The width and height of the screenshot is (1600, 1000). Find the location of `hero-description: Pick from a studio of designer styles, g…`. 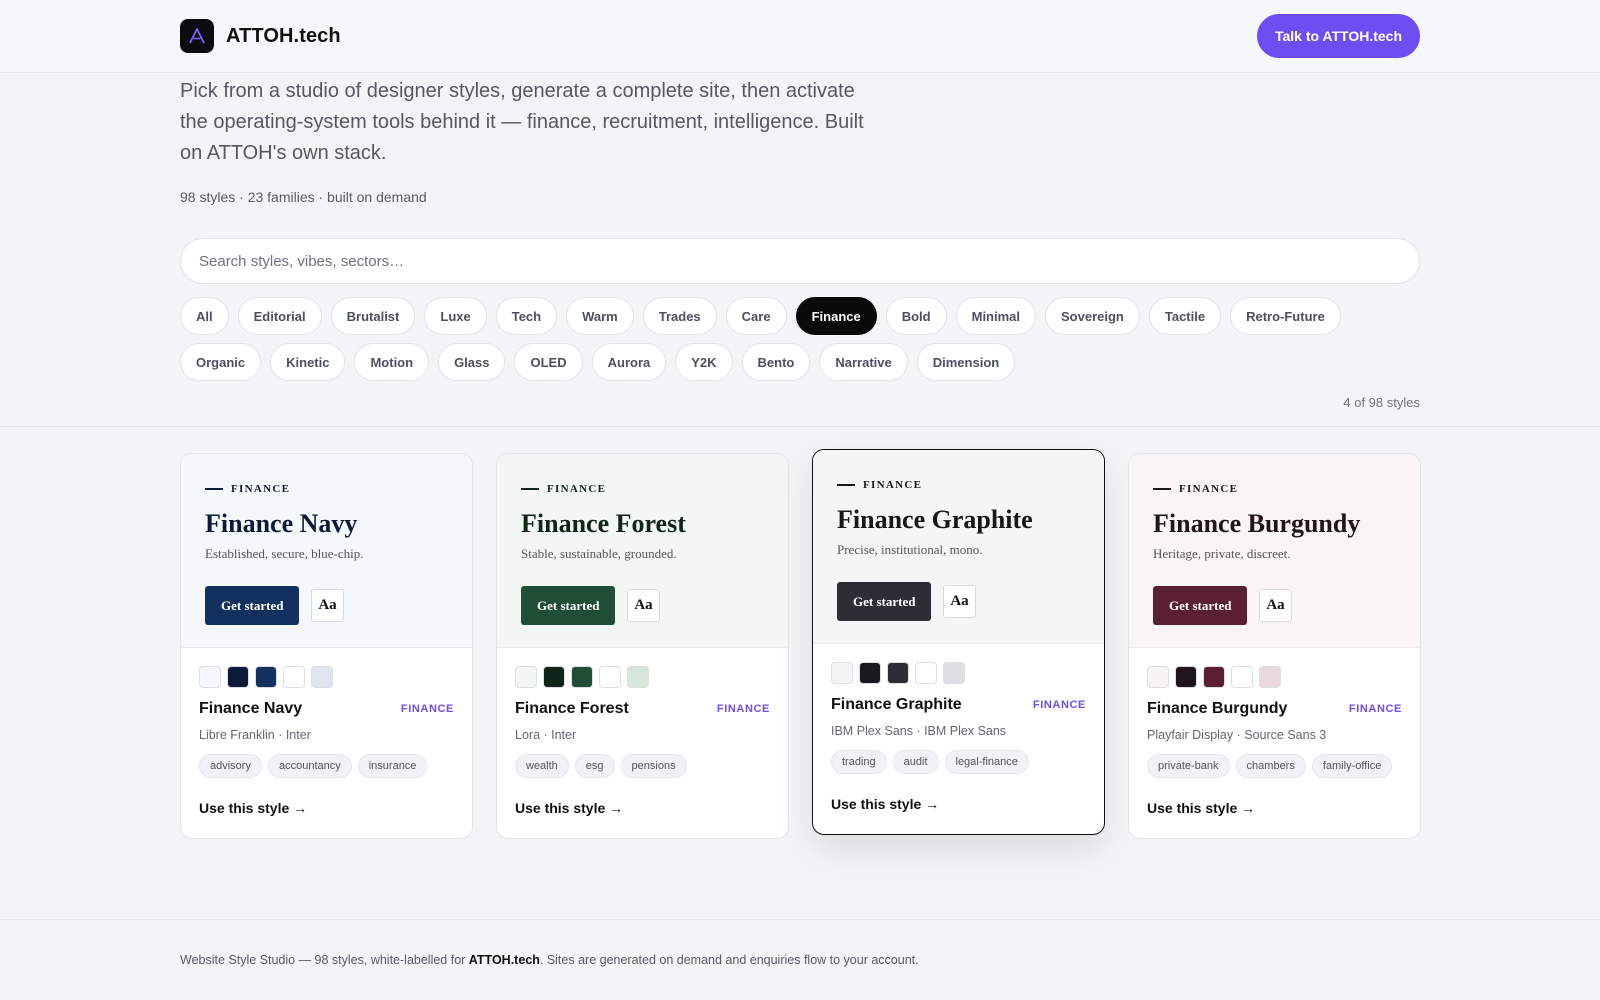

hero-description: Pick from a studio of designer styles, g… is located at coordinates (522, 122).